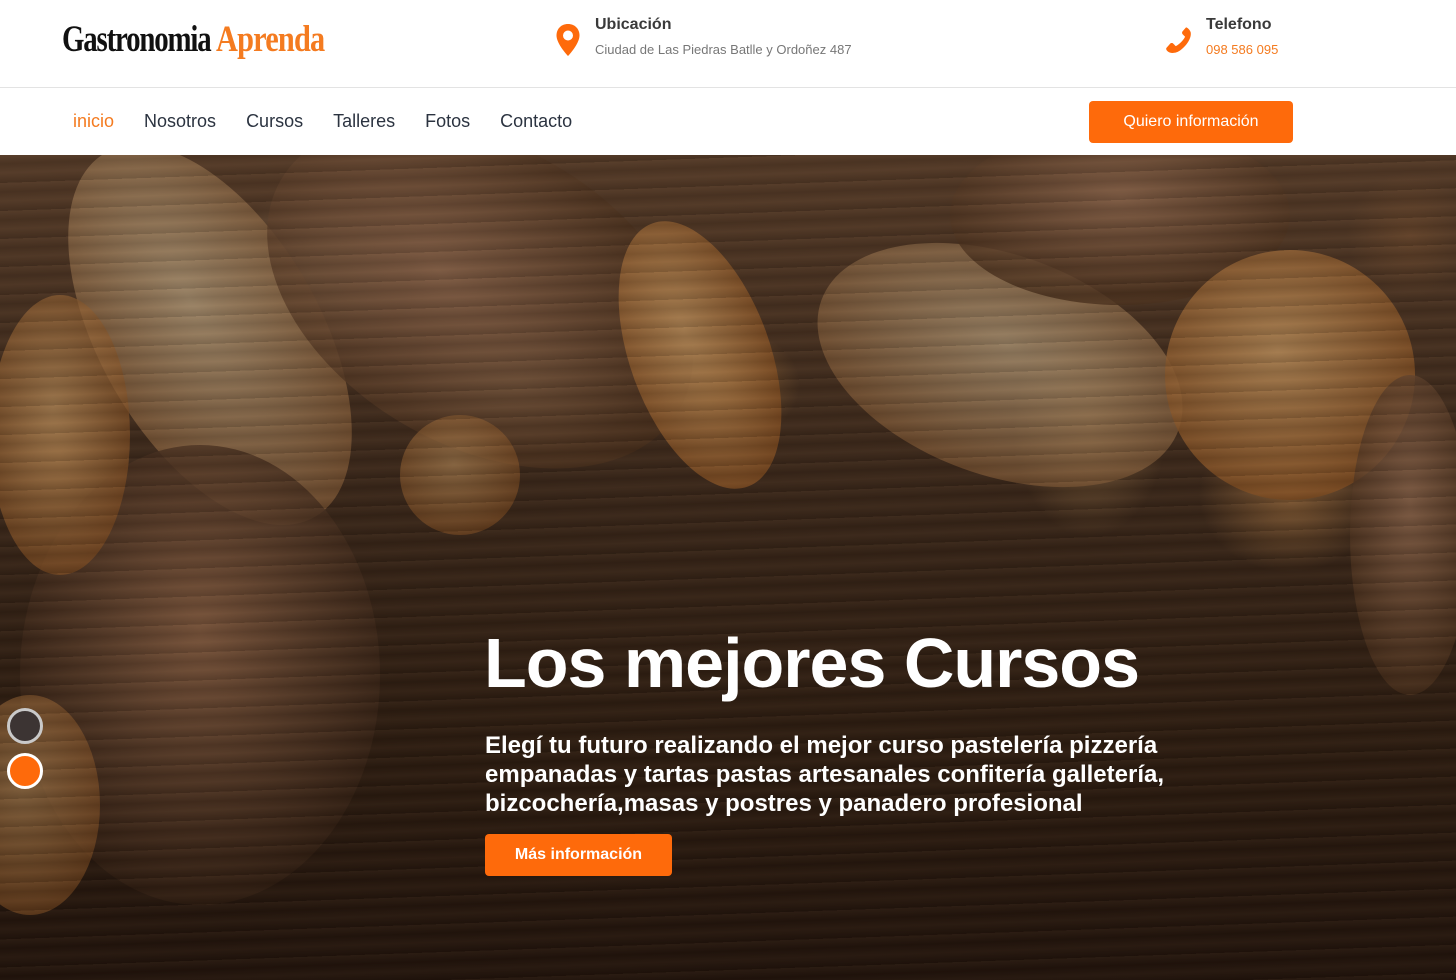 Image resolution: width=1456 pixels, height=980 pixels. What do you see at coordinates (270, 39) in the screenshot?
I see `logo-text-aprenda: Aprenda` at bounding box center [270, 39].